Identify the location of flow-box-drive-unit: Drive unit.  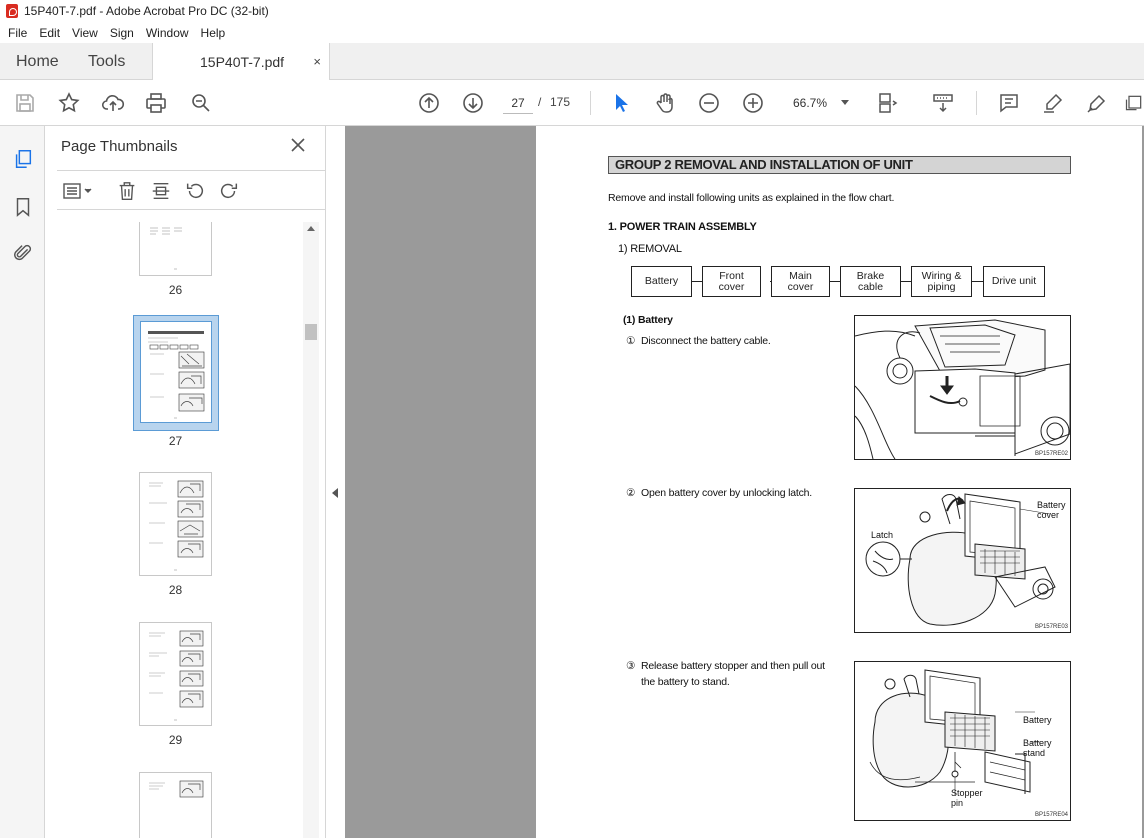
(1014, 281).